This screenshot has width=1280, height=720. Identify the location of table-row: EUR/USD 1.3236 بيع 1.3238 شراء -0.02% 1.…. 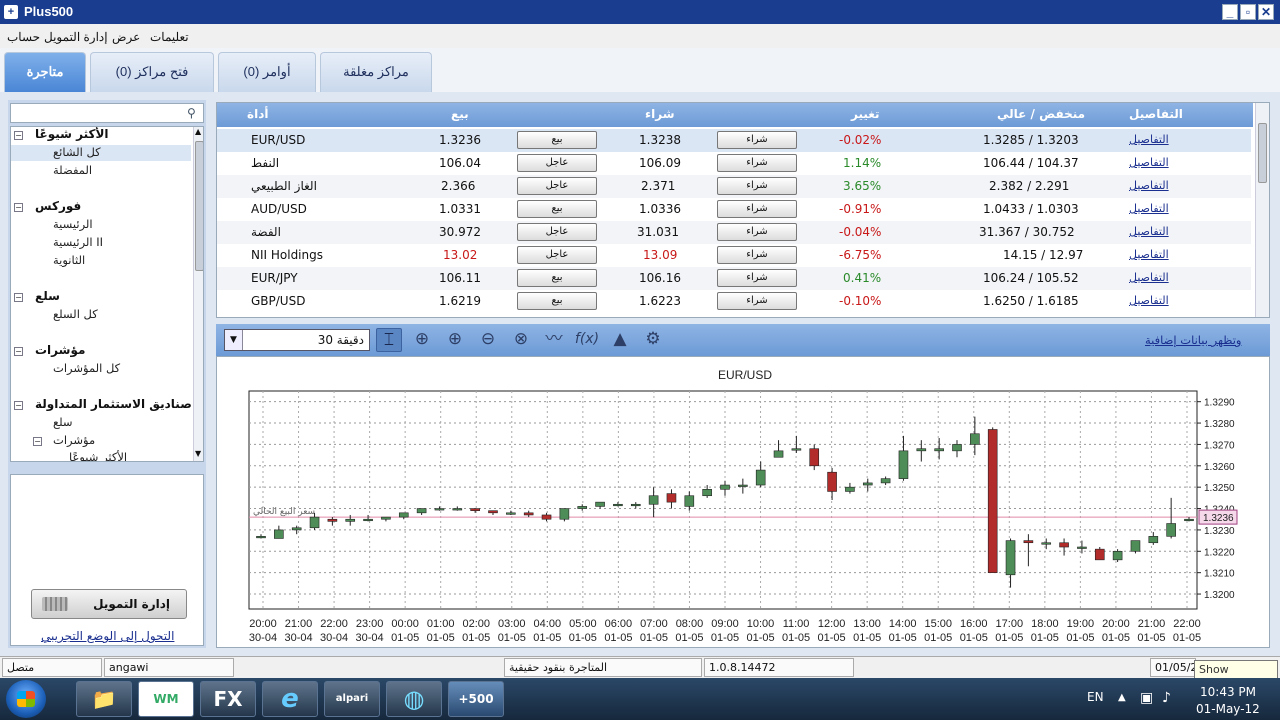
(734, 140).